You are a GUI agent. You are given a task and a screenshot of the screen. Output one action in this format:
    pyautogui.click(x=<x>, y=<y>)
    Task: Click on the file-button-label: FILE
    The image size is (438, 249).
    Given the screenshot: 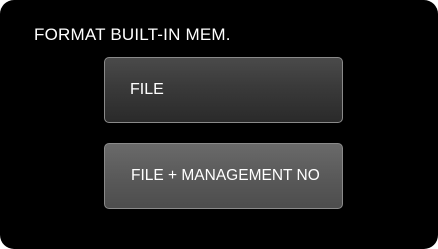 What is the action you would take?
    pyautogui.click(x=147, y=89)
    